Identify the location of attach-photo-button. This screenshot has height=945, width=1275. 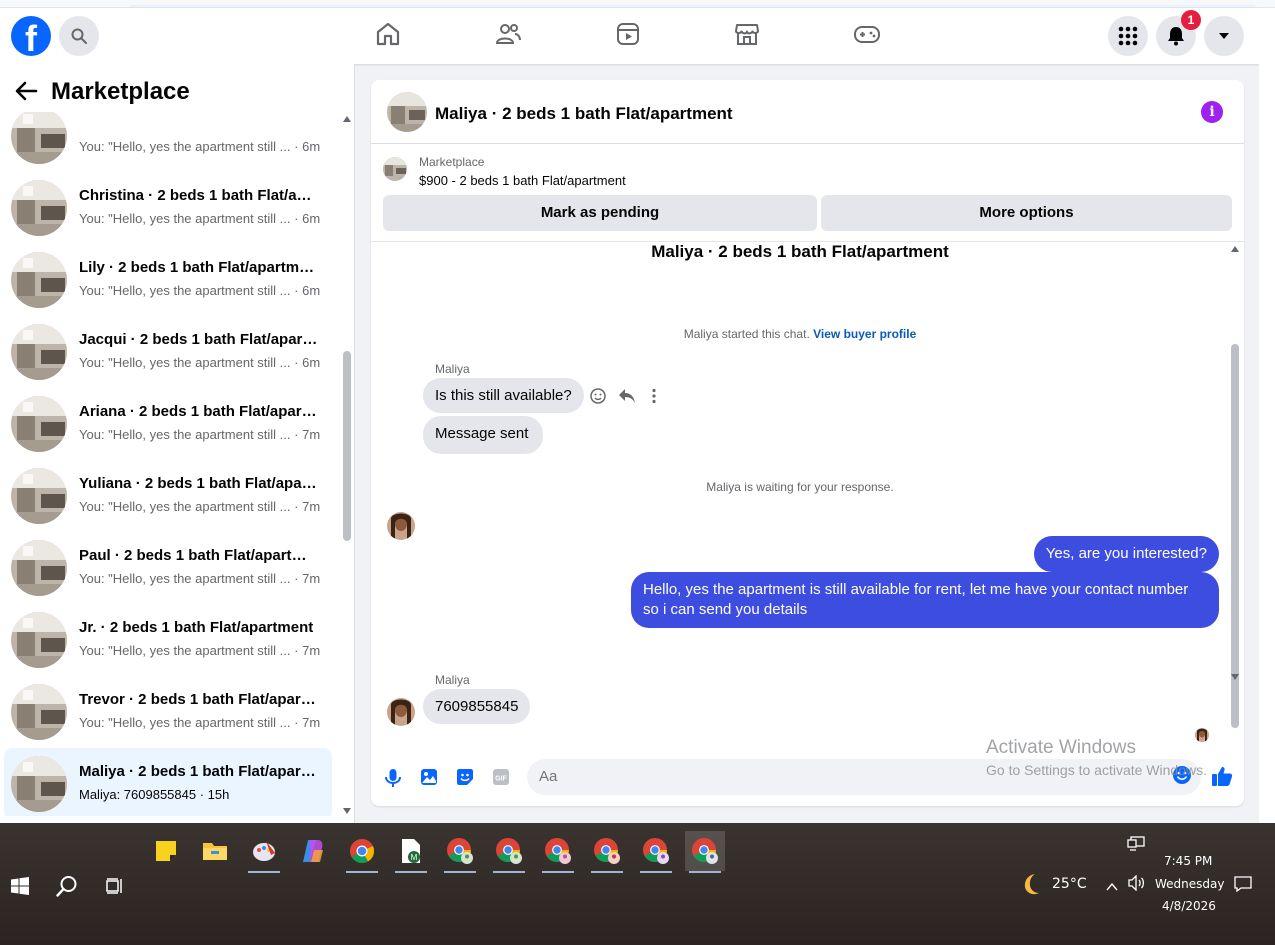
(430, 778).